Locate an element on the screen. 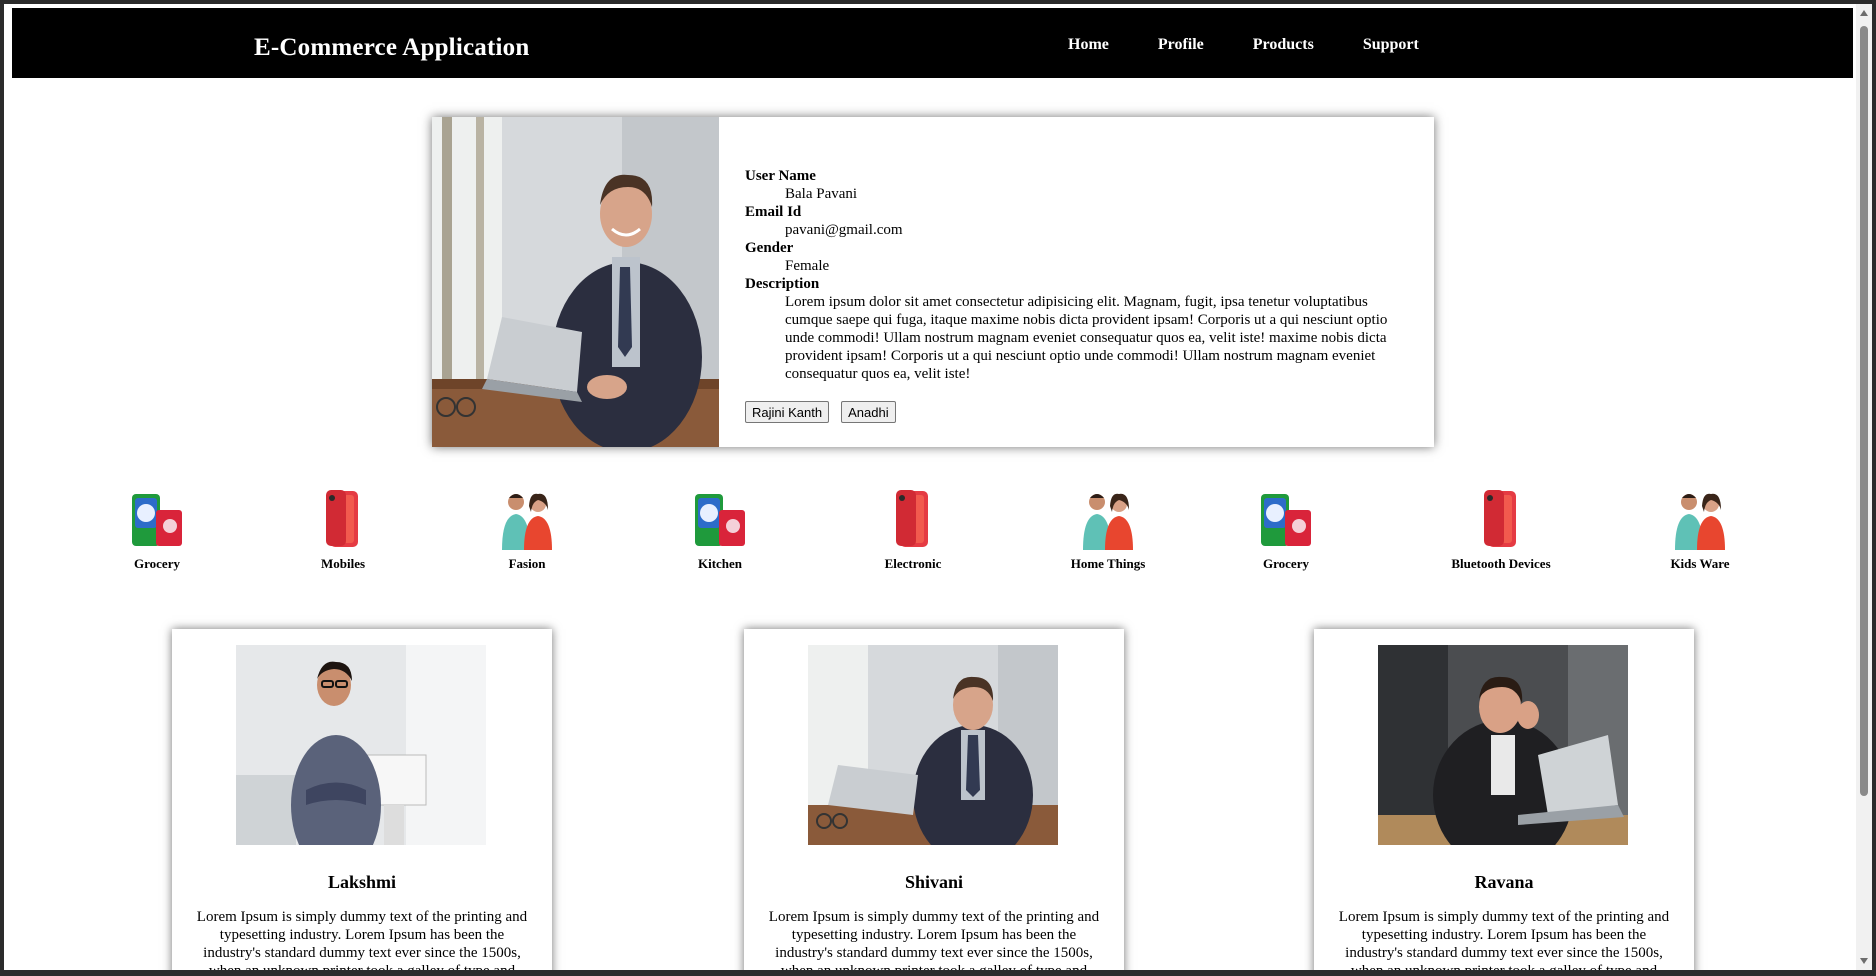  category-label: Bluetooth Devices is located at coordinates (1501, 563).